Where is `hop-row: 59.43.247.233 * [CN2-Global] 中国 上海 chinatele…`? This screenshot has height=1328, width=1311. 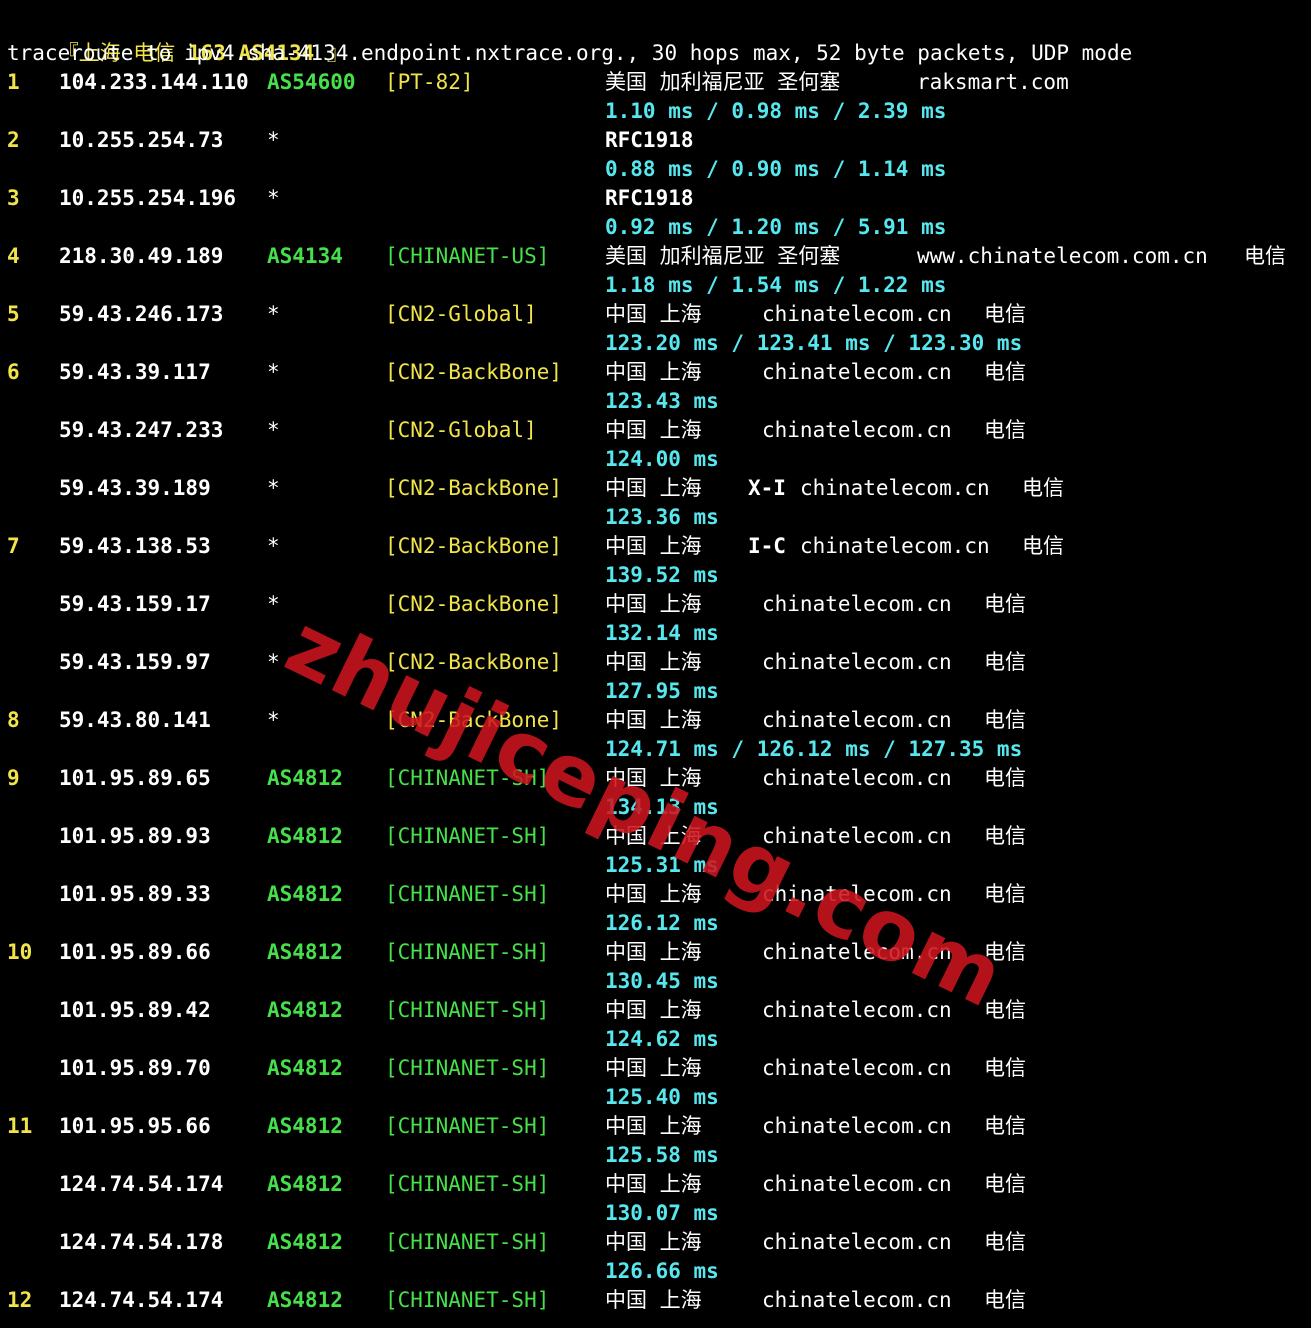 hop-row: 59.43.247.233 * [CN2-Global] 中国 上海 chinatele… is located at coordinates (657, 430).